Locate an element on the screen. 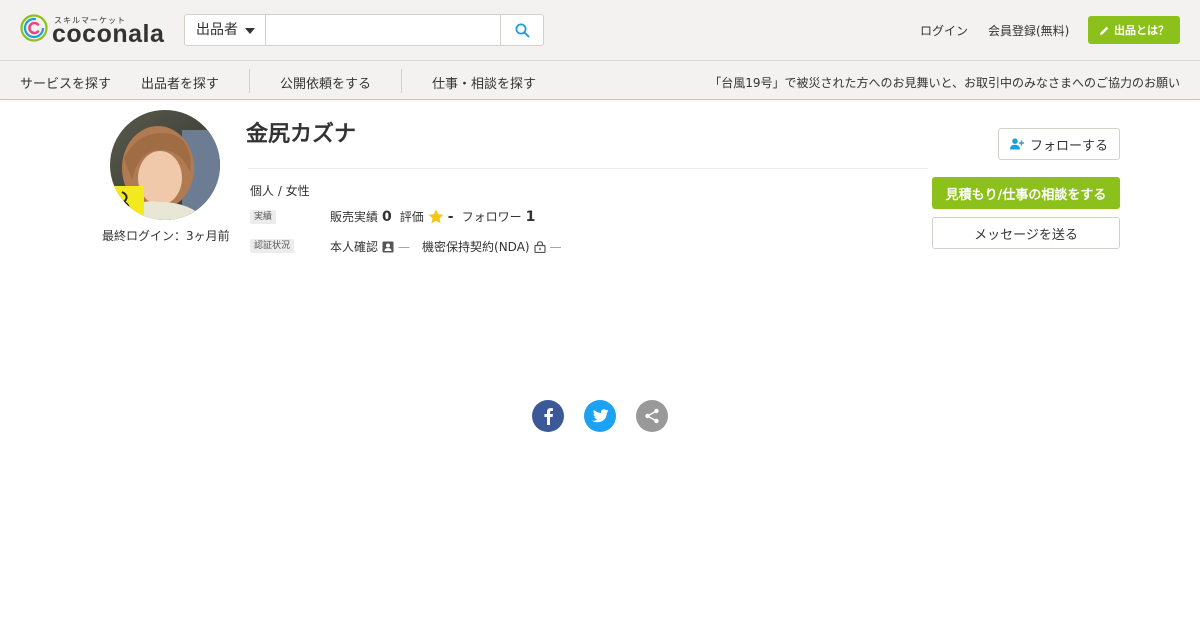 Image resolution: width=1200 pixels, height=630 pixels. nda-label: 機密保持契約(NDA) is located at coordinates (476, 247).